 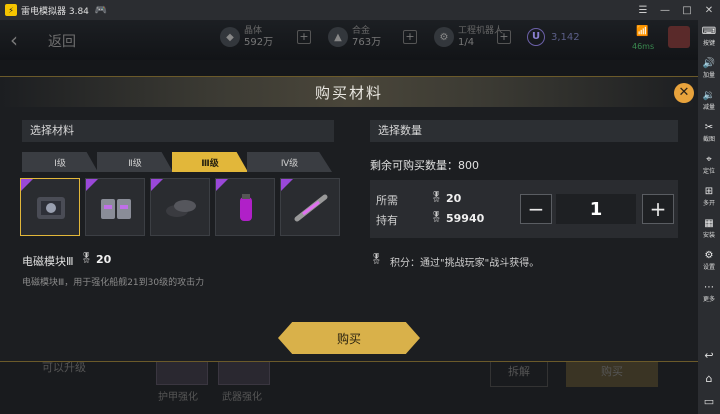 What do you see at coordinates (687, 10) in the screenshot?
I see `maximize-icon: □` at bounding box center [687, 10].